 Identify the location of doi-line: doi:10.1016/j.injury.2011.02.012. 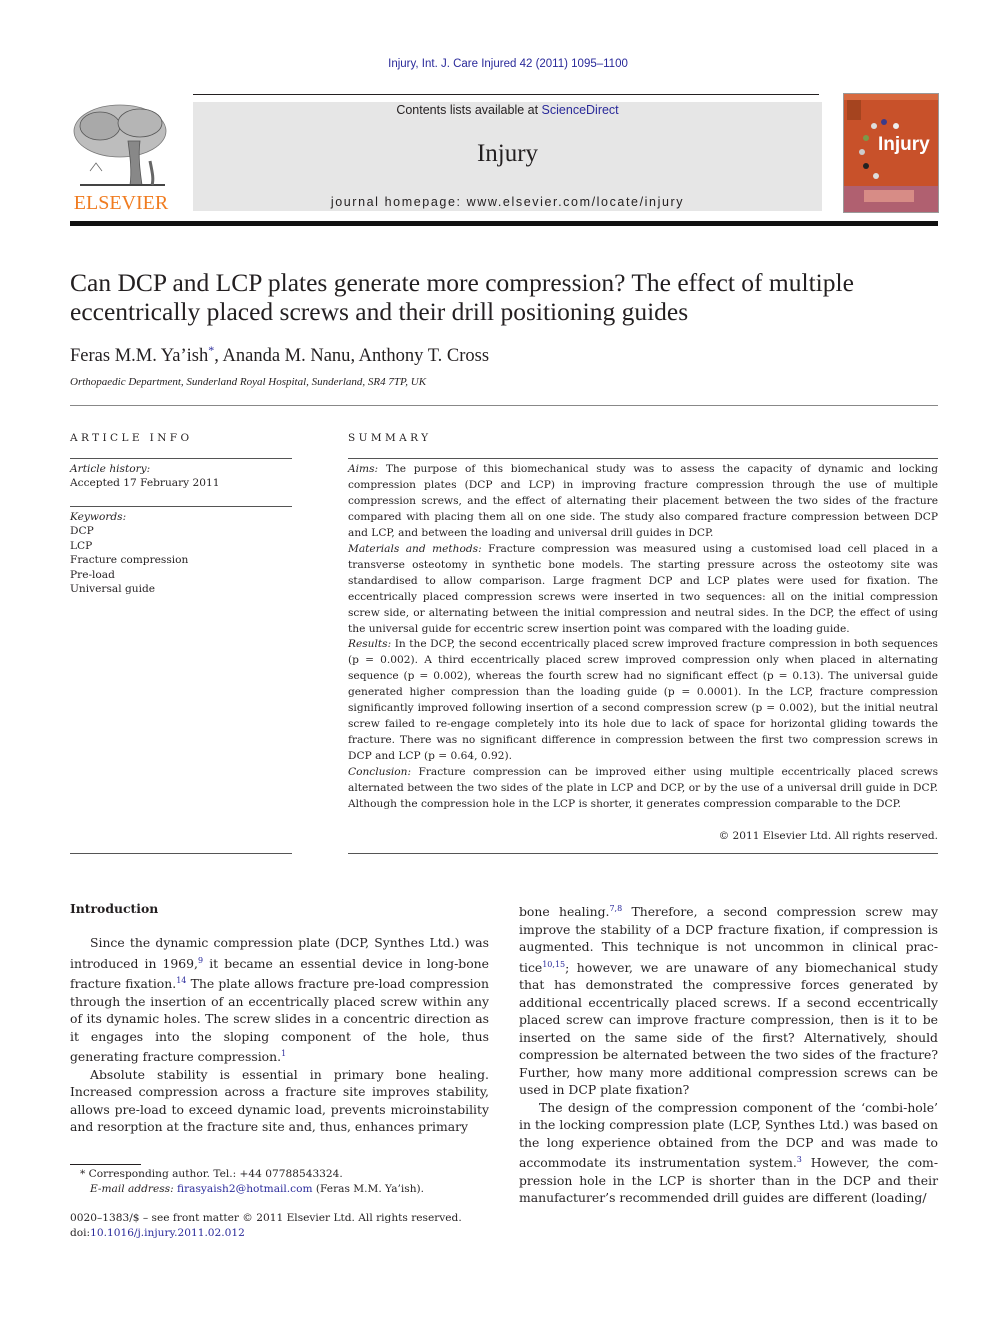
(285, 1233).